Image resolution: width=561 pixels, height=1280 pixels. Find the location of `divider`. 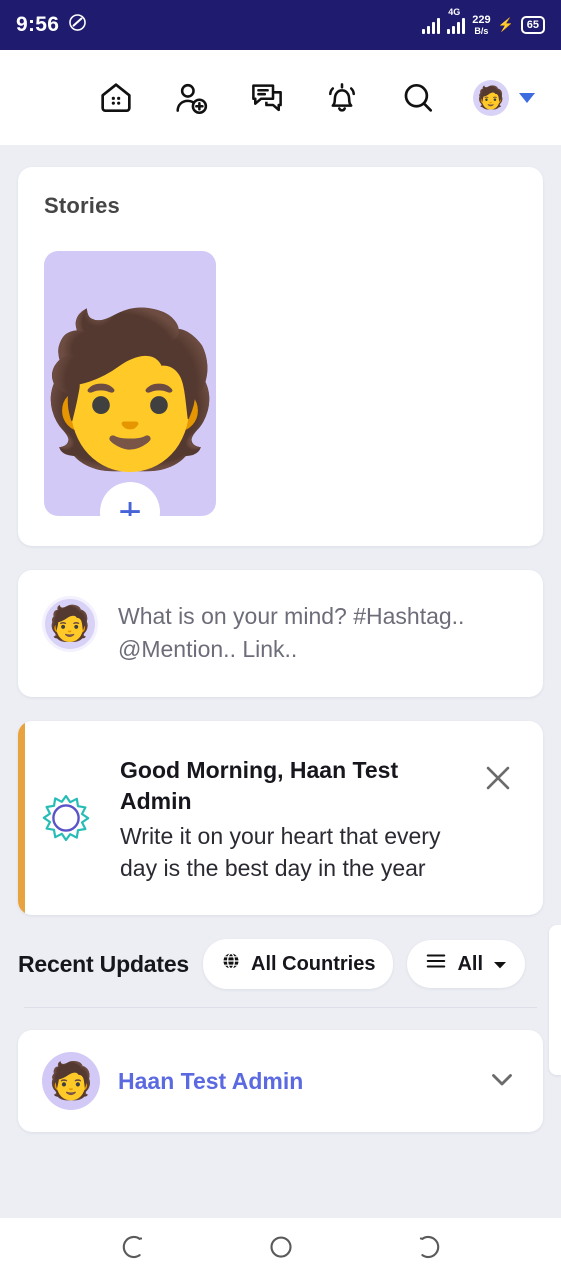

divider is located at coordinates (280, 1008).